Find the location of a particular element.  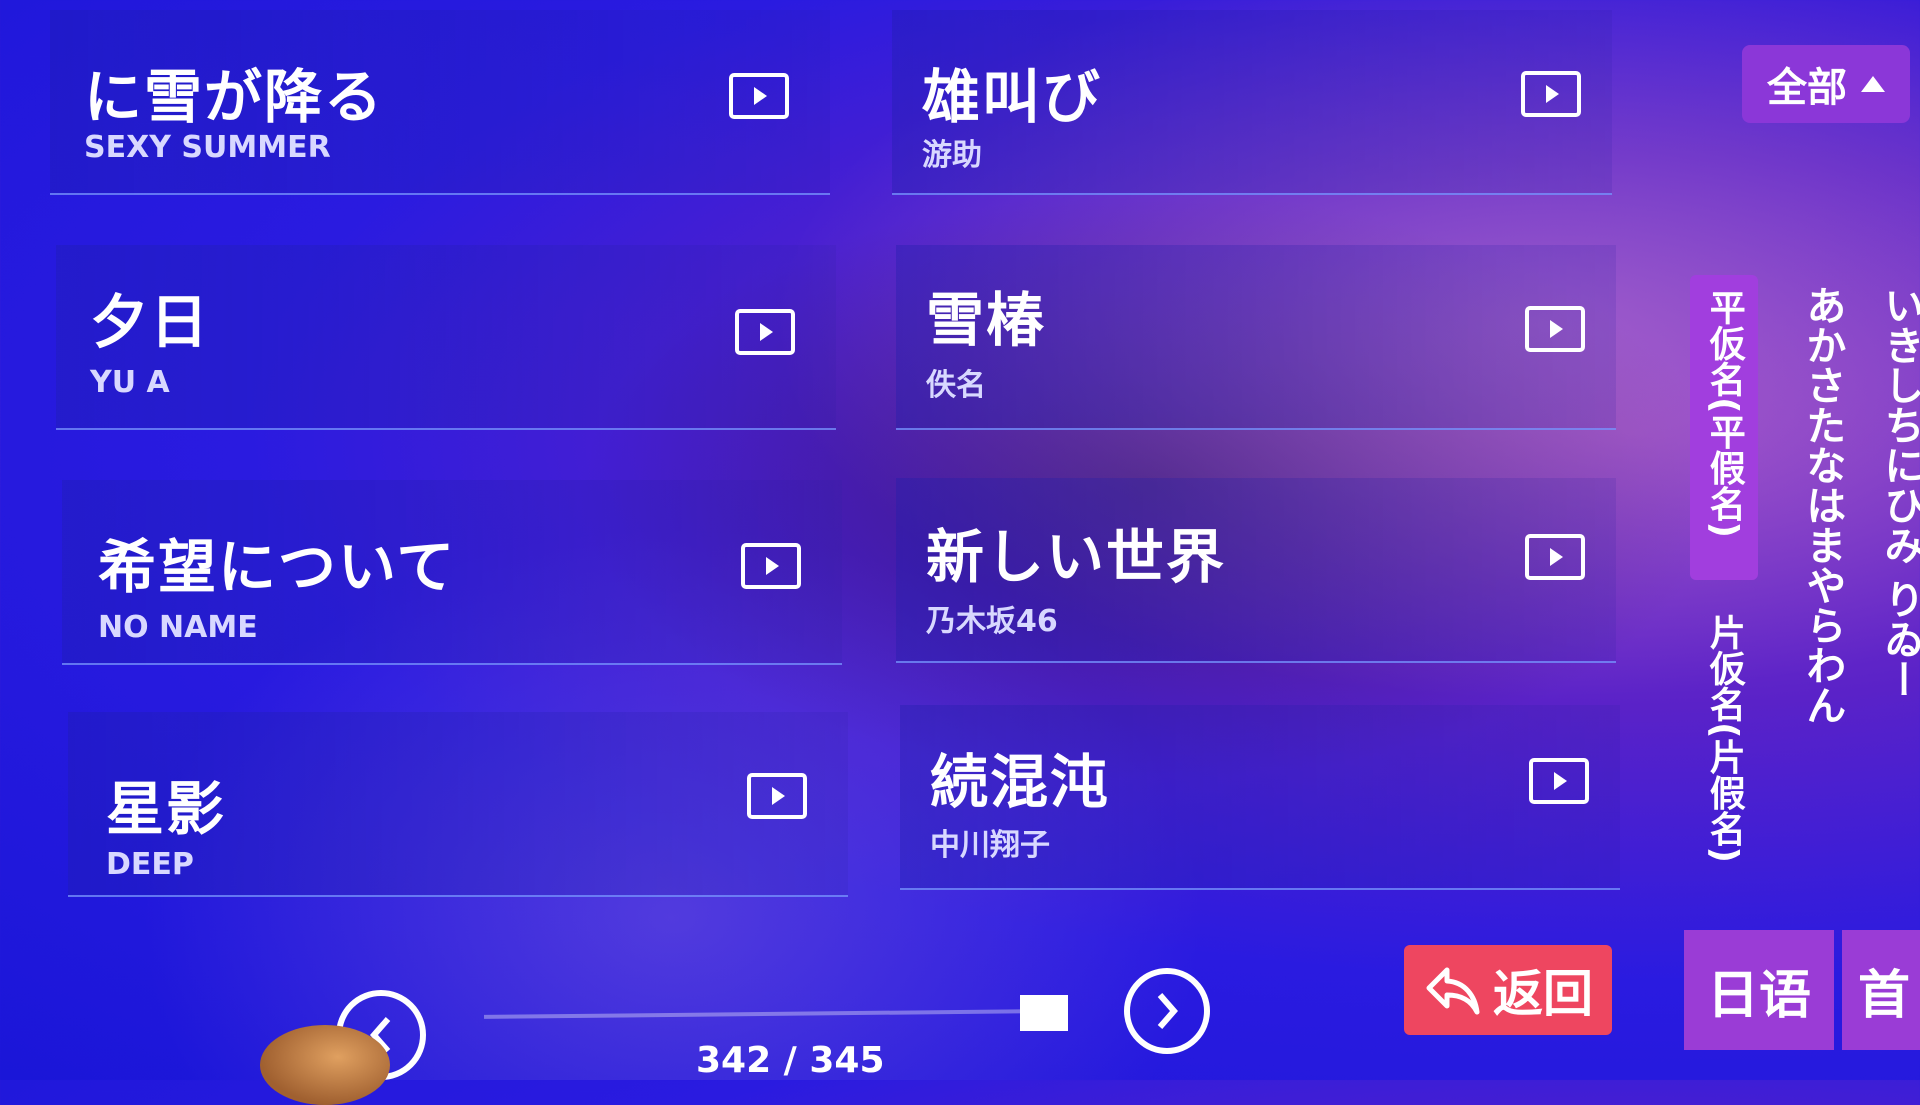

home-button: 首 is located at coordinates (1881, 990).